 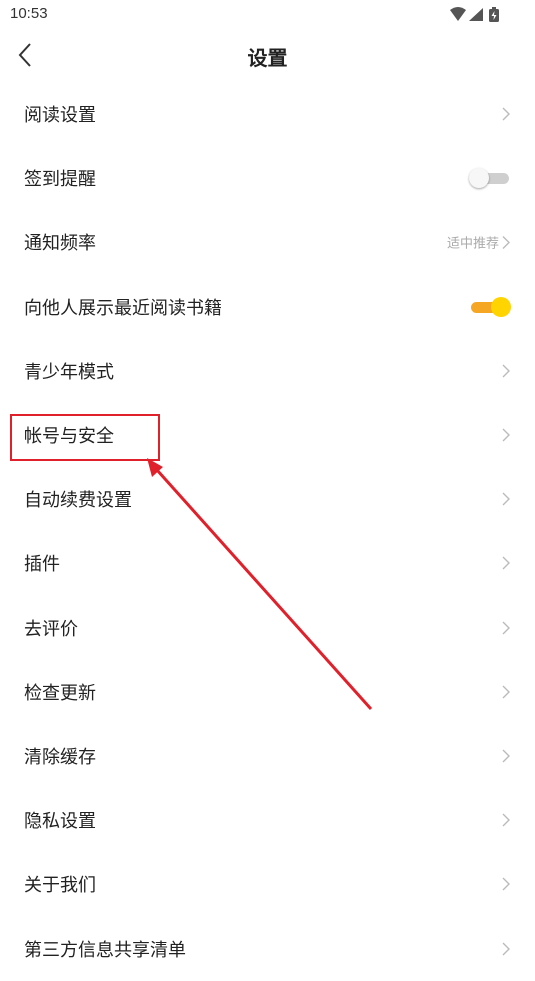 What do you see at coordinates (105, 950) in the screenshot?
I see `settings-row-label: 第三方信息共享清单` at bounding box center [105, 950].